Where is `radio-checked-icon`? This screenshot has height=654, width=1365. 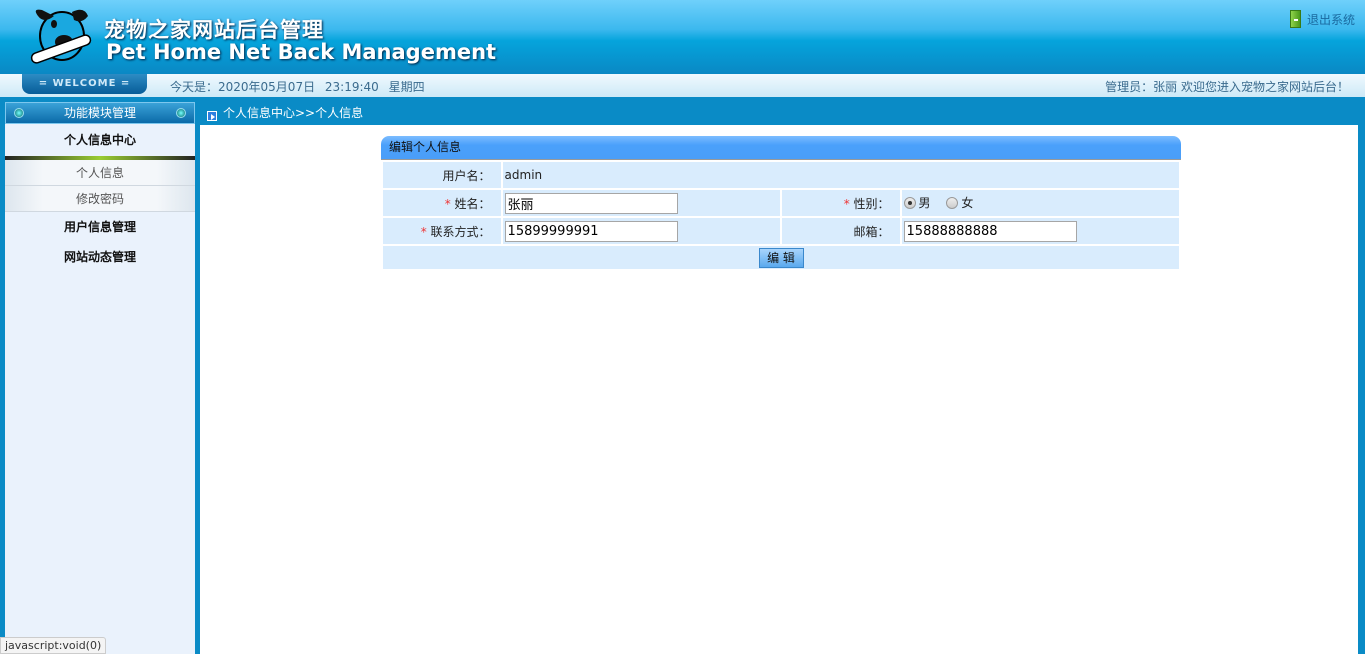
radio-checked-icon is located at coordinates (909, 202).